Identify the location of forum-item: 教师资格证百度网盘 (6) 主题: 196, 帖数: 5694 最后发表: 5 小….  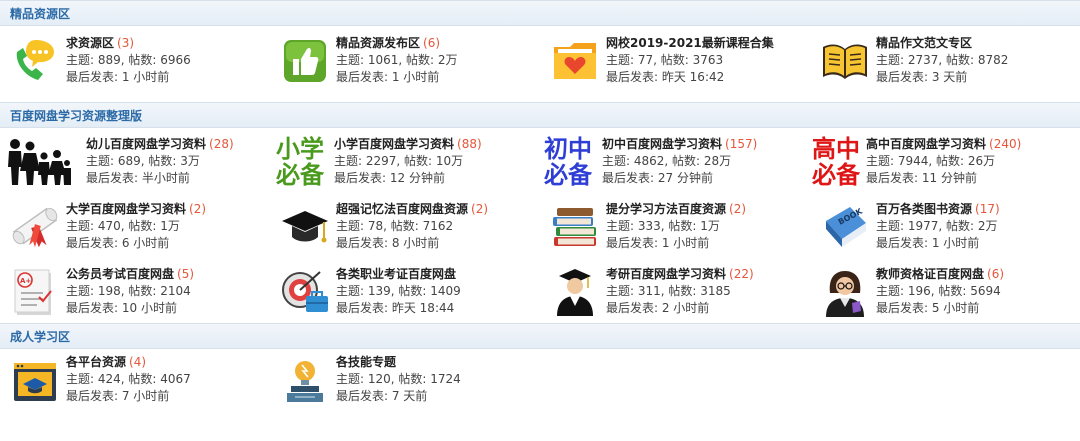
(945, 290).